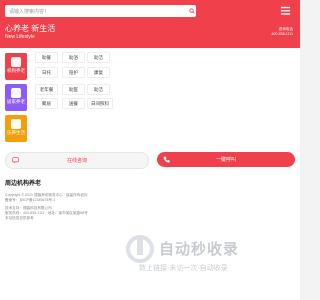  What do you see at coordinates (100, 103) in the screenshot?
I see `service-chip: 日间照料` at bounding box center [100, 103].